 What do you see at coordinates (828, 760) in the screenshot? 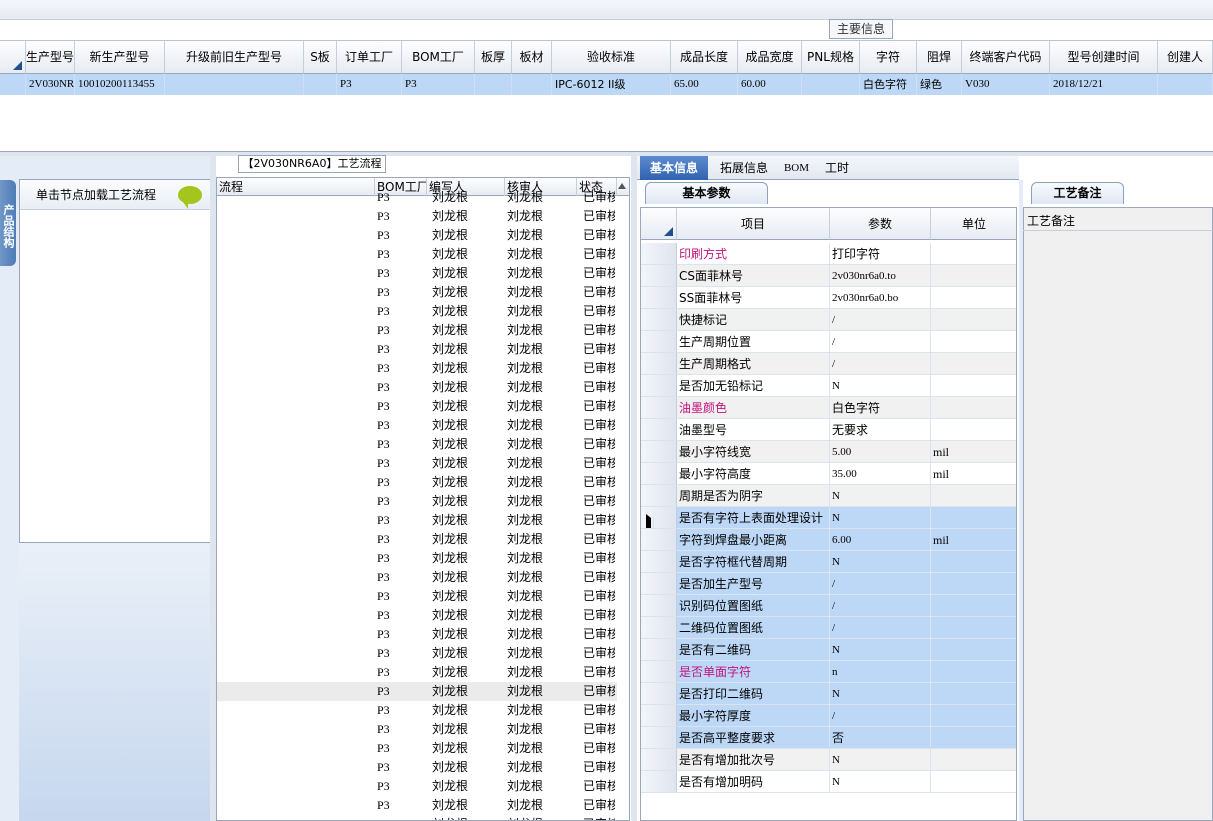
I see `param-row: 是否有增加批次号 N` at bounding box center [828, 760].